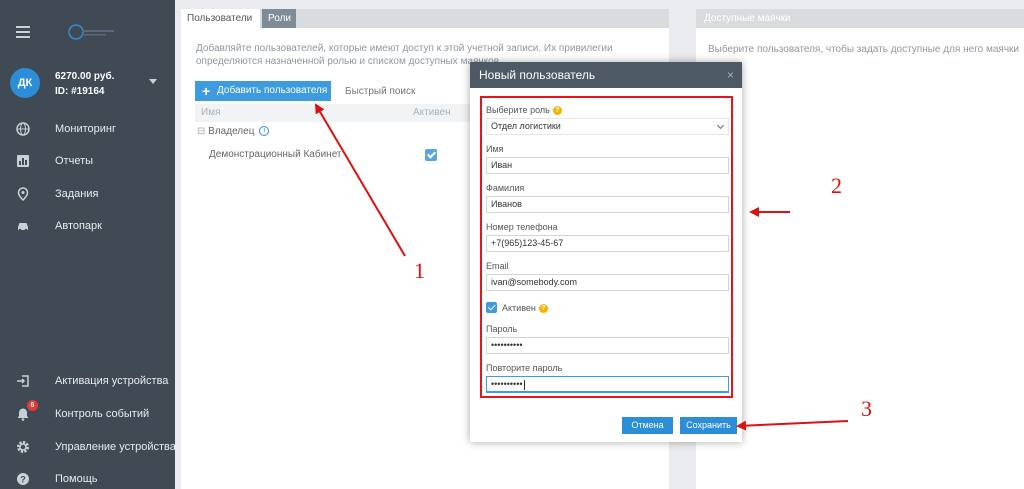  I want to click on sidebar-item-reports: Отчеты, so click(87, 161).